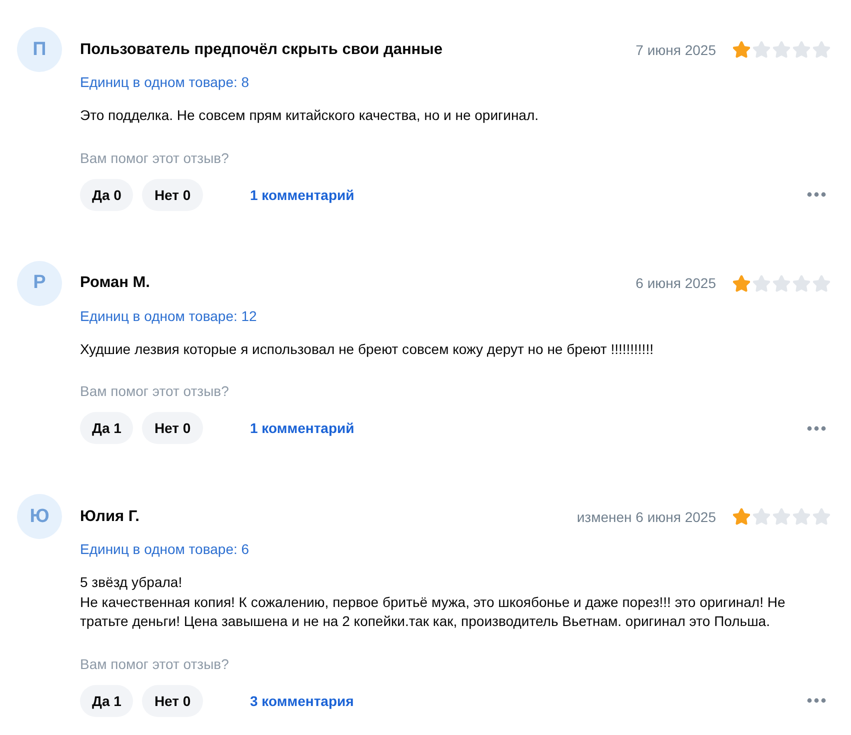 The height and width of the screenshot is (735, 851). Describe the element at coordinates (646, 516) in the screenshot. I see `review-date: изменен 6 июня 2025` at that location.